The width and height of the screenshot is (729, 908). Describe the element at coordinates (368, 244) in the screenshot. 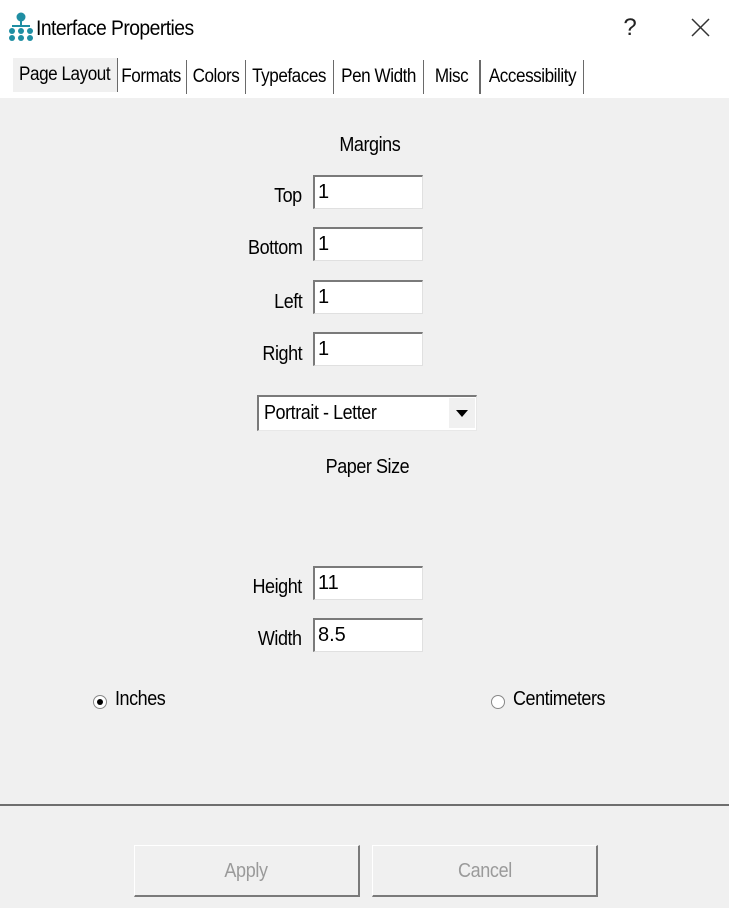

I see `bottom-margin-input` at that location.